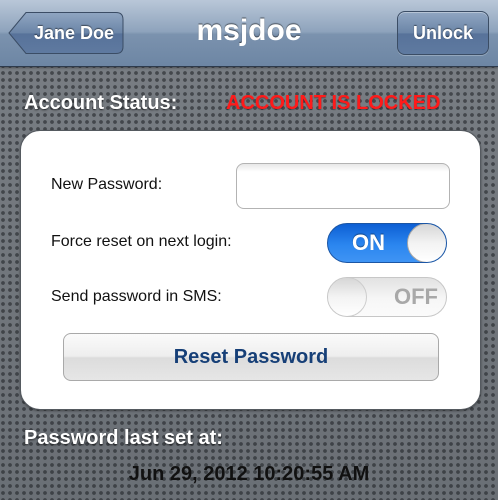 This screenshot has width=498, height=500. Describe the element at coordinates (251, 357) in the screenshot. I see `reset-password-button: Reset Password` at that location.